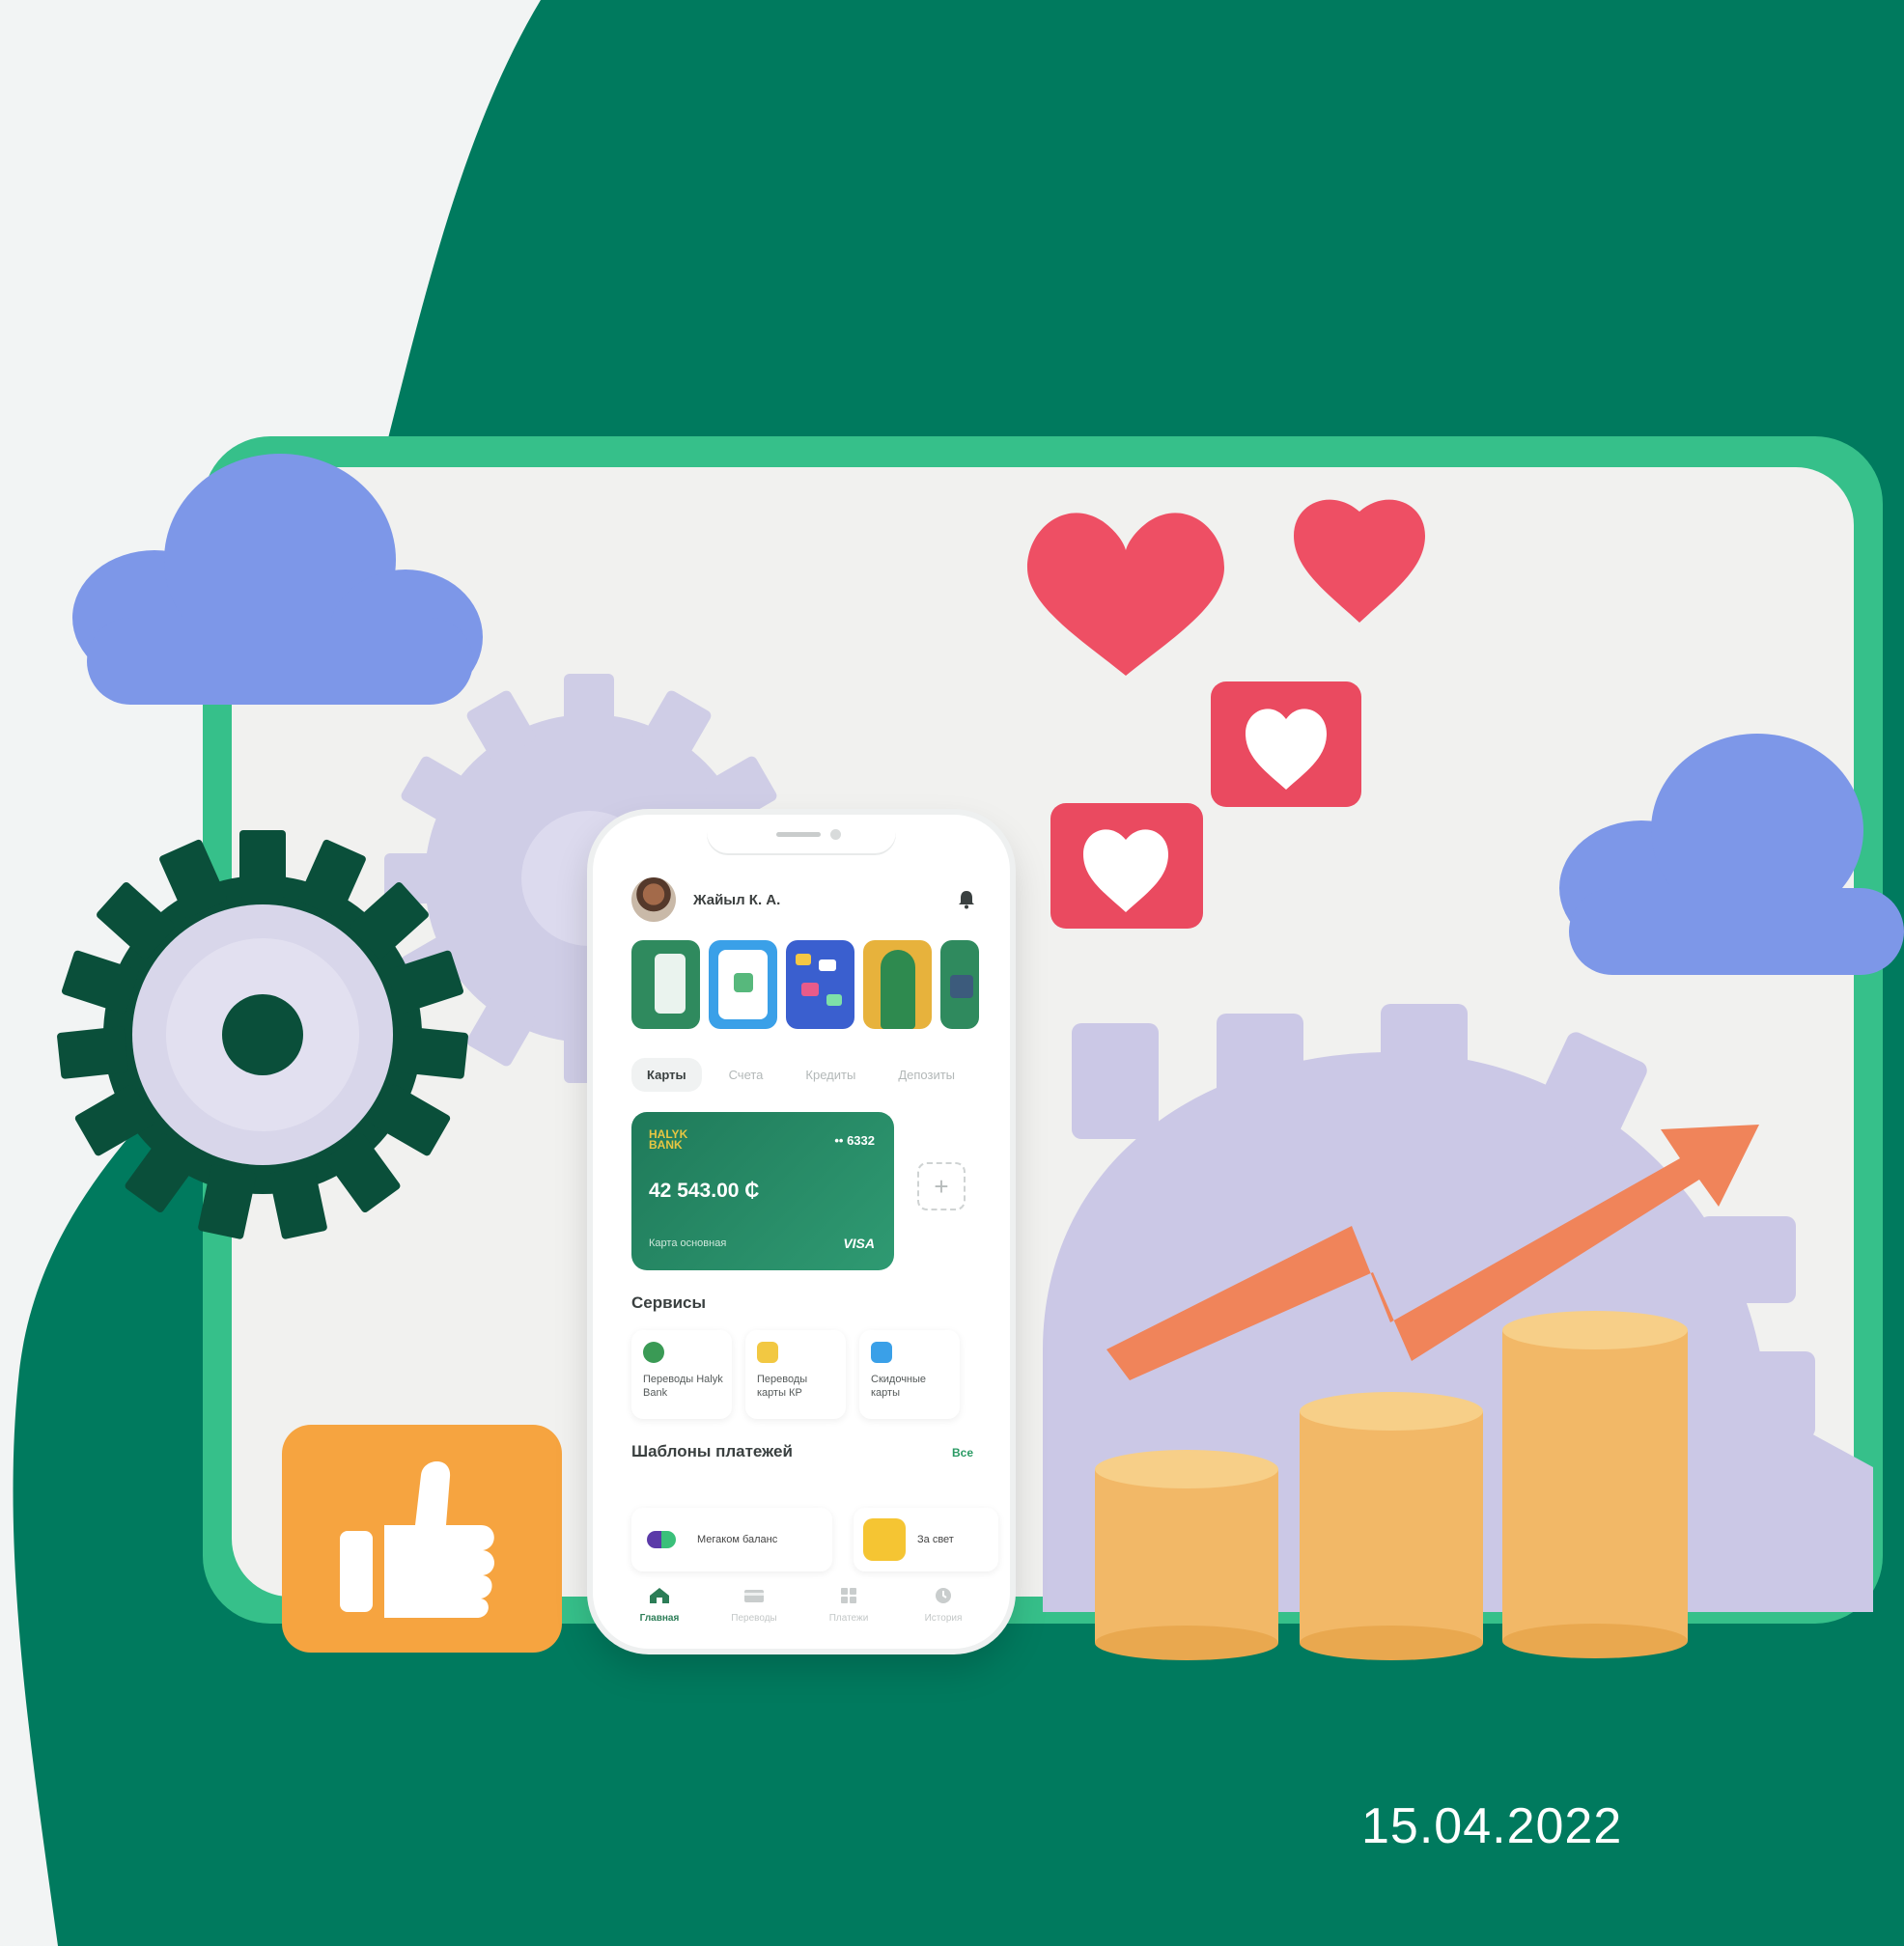 This screenshot has width=1904, height=1946. Describe the element at coordinates (683, 1386) in the screenshot. I see `service-label: Переводы Halyk Bank` at that location.